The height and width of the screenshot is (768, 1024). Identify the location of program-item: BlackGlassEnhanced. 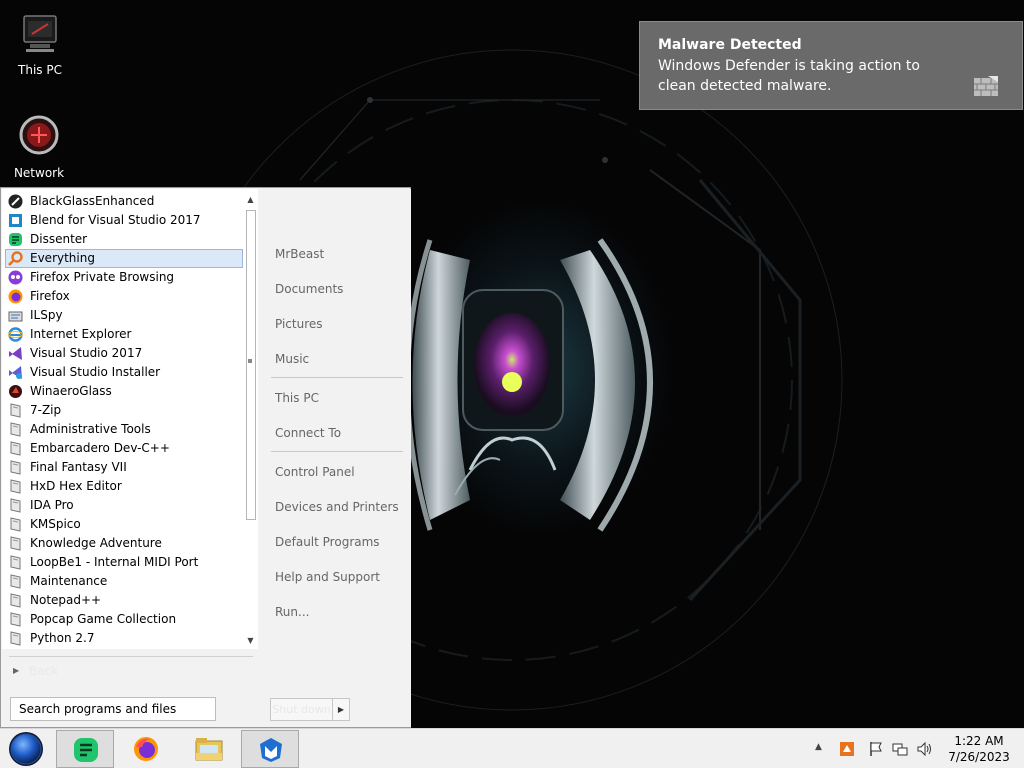
(124, 201).